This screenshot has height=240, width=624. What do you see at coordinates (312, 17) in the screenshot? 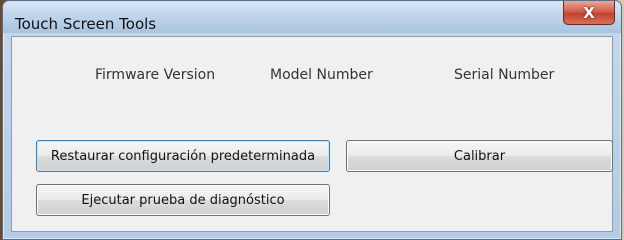
I see `title-bar: Touch Screen Tools X` at bounding box center [312, 17].